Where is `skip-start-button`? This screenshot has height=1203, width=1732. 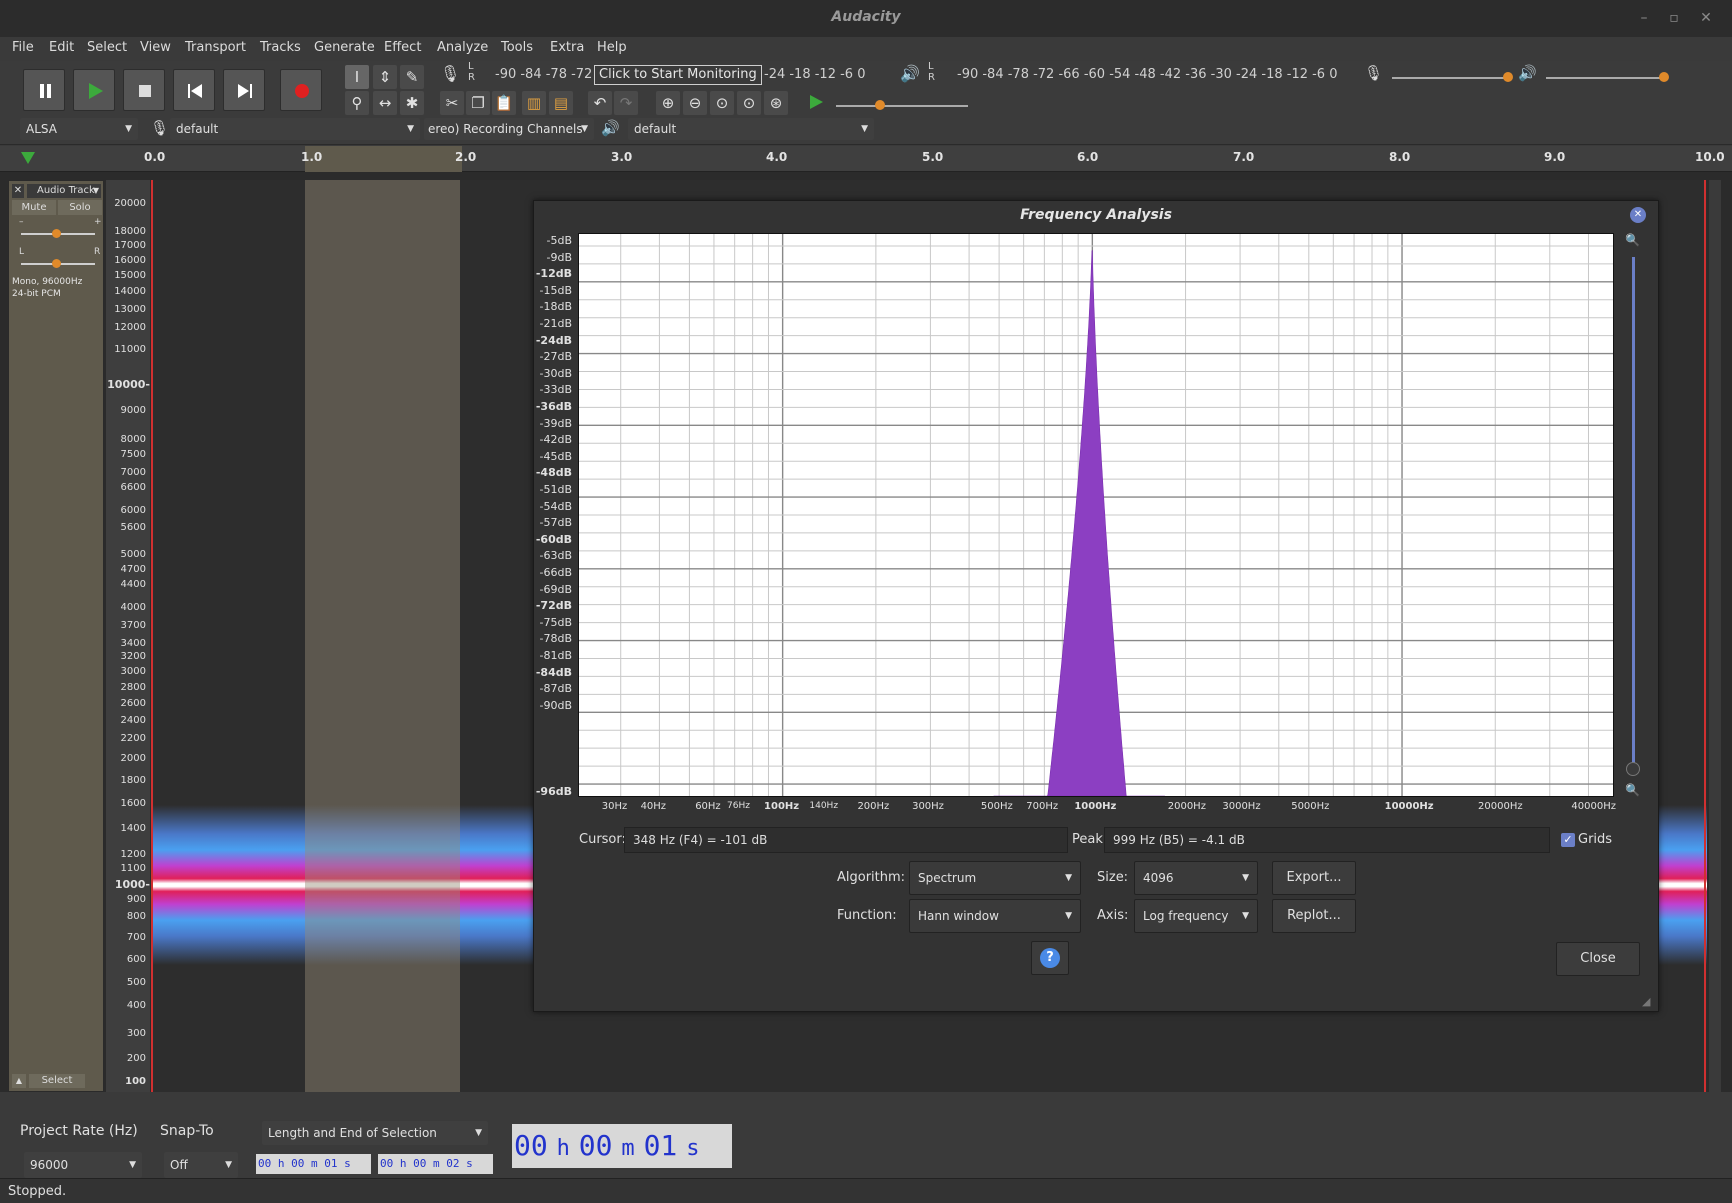 skip-start-button is located at coordinates (194, 90).